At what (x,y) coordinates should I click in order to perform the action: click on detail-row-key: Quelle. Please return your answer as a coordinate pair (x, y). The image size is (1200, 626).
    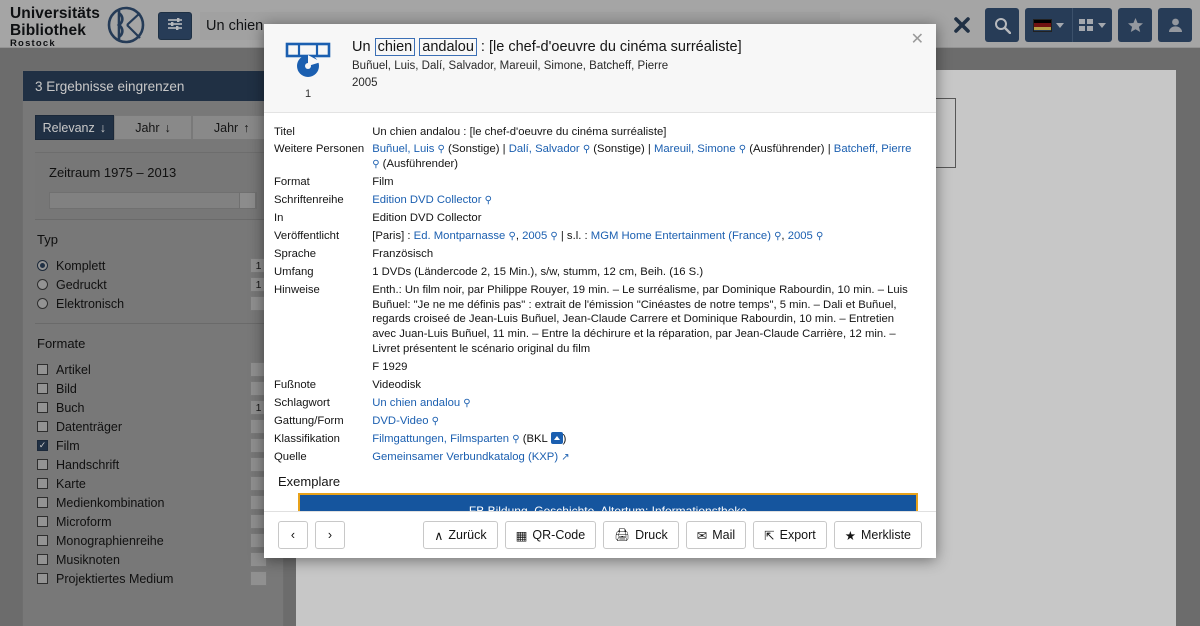
    Looking at the image, I should click on (290, 456).